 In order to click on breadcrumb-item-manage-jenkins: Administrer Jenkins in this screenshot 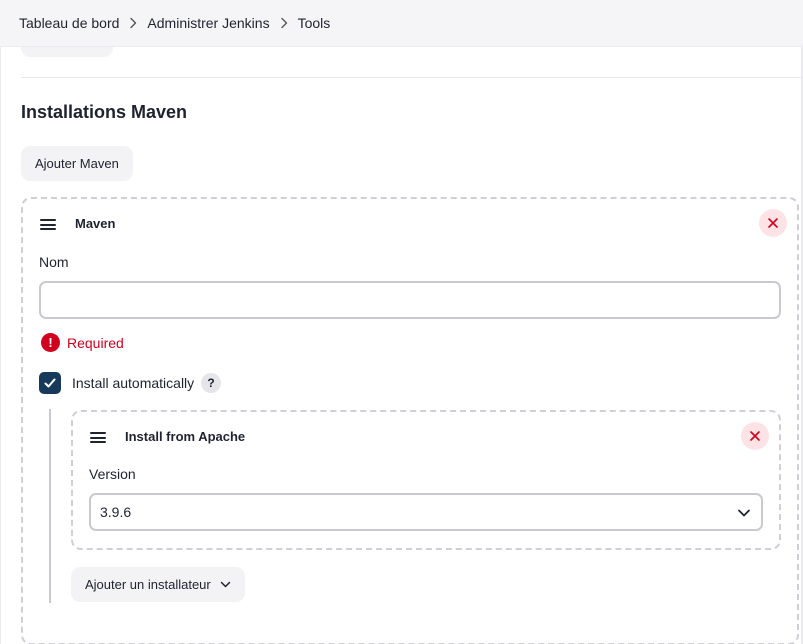, I will do `click(208, 23)`.